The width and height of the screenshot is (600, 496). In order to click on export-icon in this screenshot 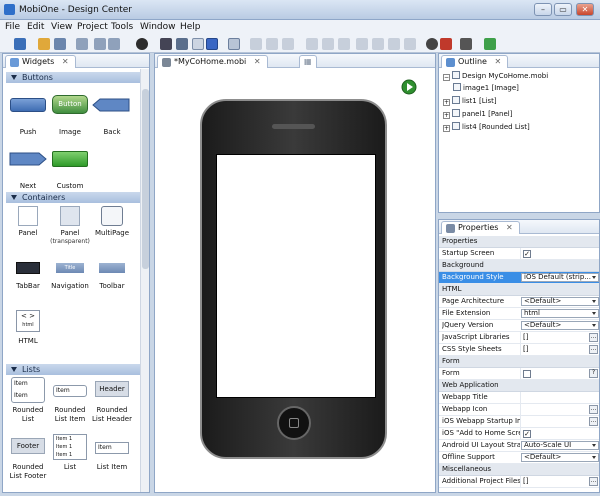, I will do `click(490, 44)`.